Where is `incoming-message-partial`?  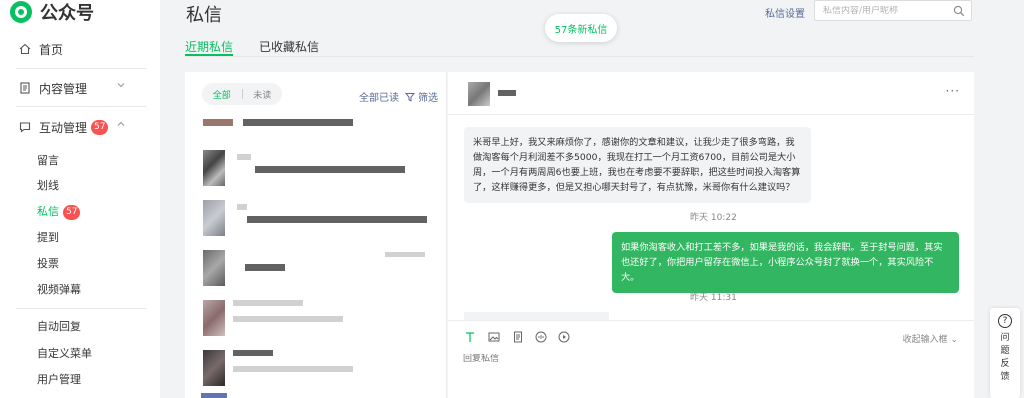 incoming-message-partial is located at coordinates (536, 316).